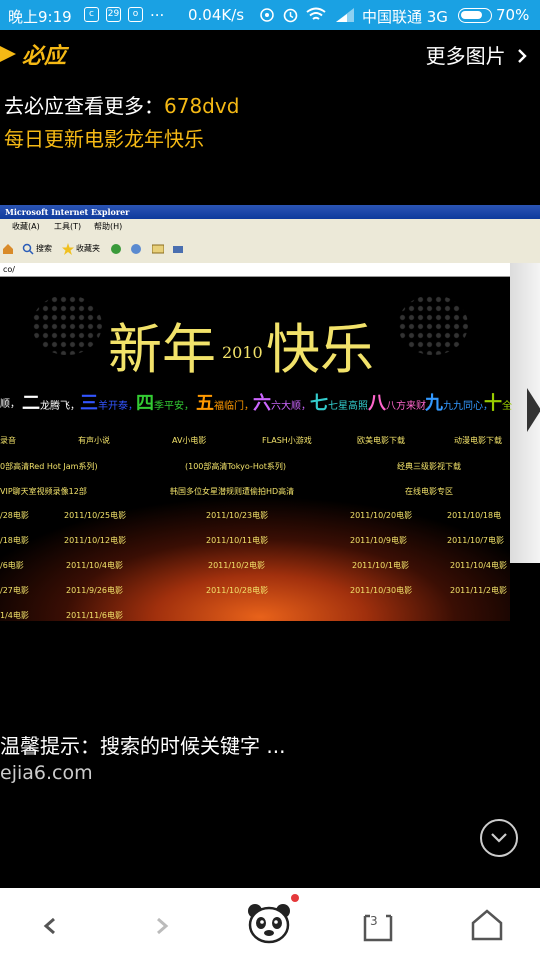  I want to click on calendar-icon: 29, so click(113, 14).